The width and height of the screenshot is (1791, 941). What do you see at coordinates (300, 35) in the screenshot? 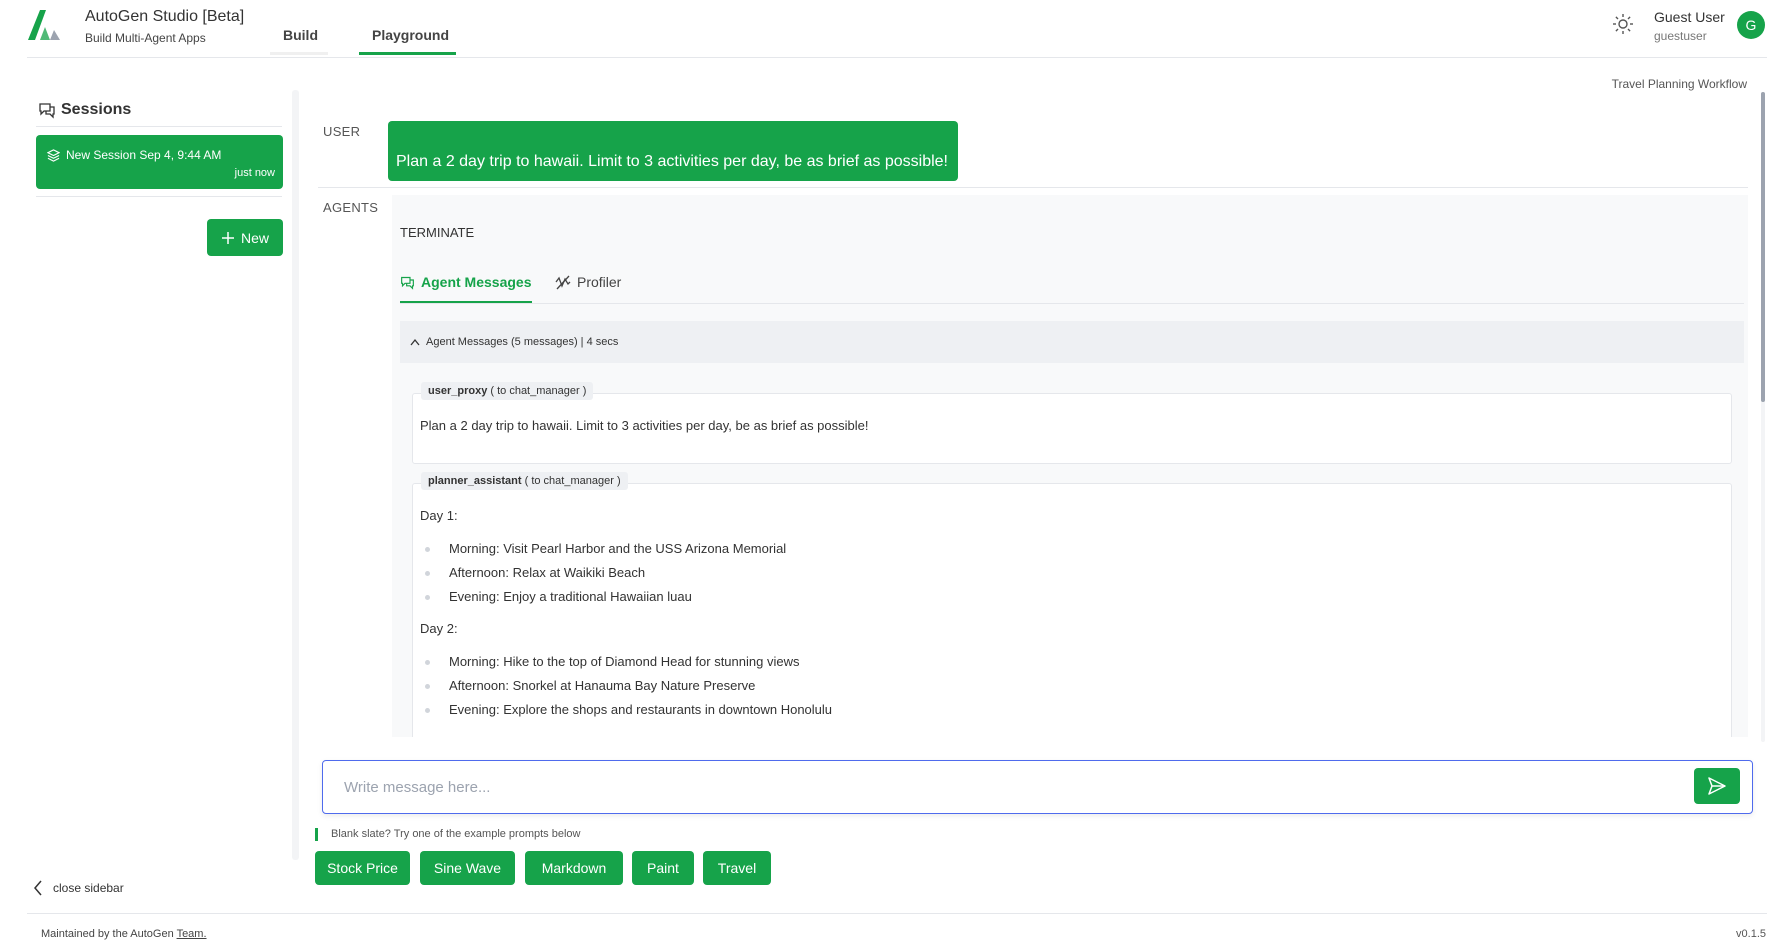
I see `tab-build: Build` at bounding box center [300, 35].